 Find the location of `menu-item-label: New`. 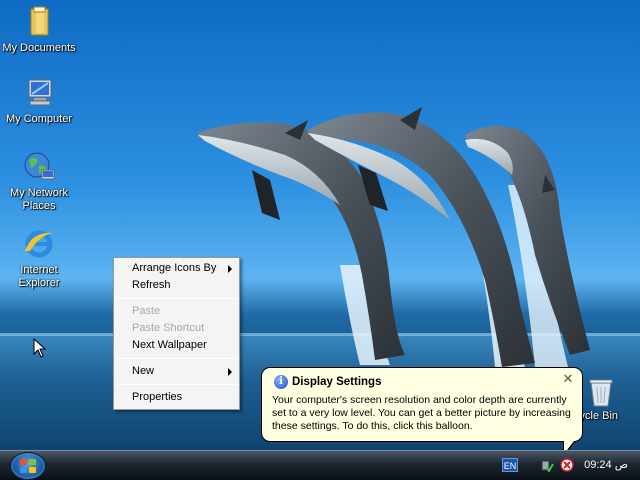

menu-item-label: New is located at coordinates (143, 371).